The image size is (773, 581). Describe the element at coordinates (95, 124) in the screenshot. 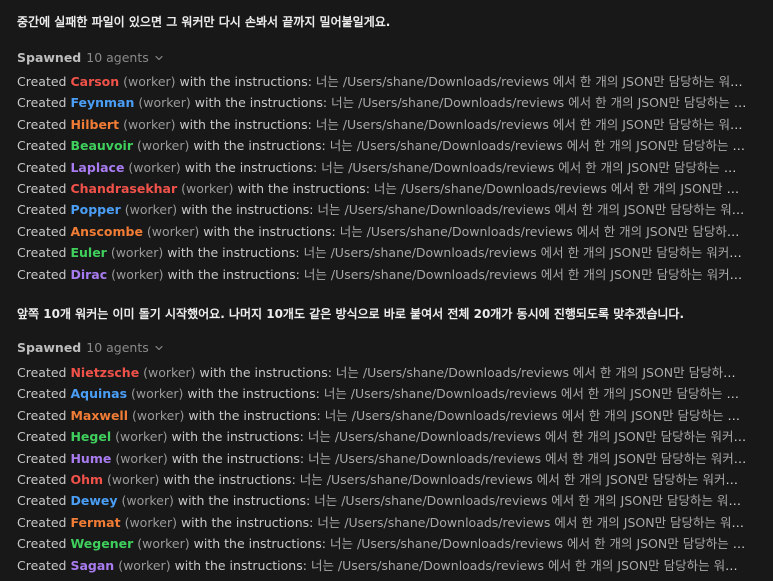

I see `agent-name: Hilbert` at that location.